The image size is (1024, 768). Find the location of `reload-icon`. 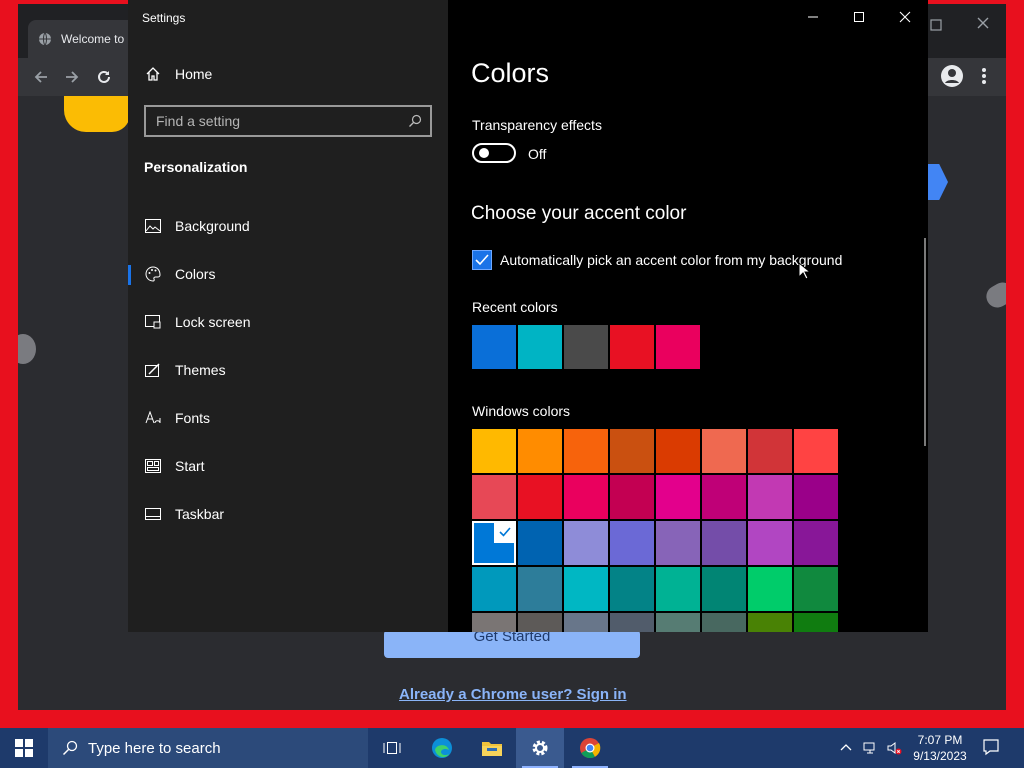

reload-icon is located at coordinates (104, 77).